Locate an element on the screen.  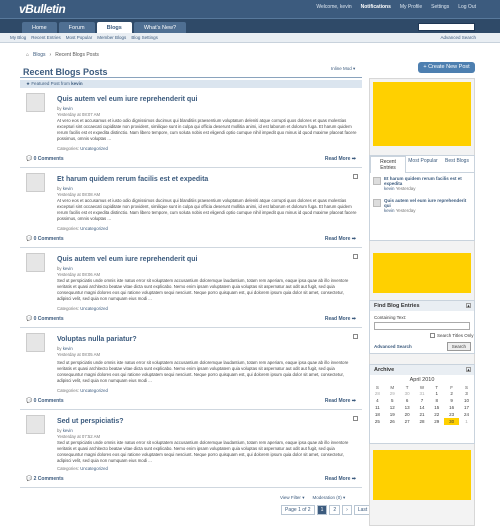
calendar-day: 22 is located at coordinates (436, 414).